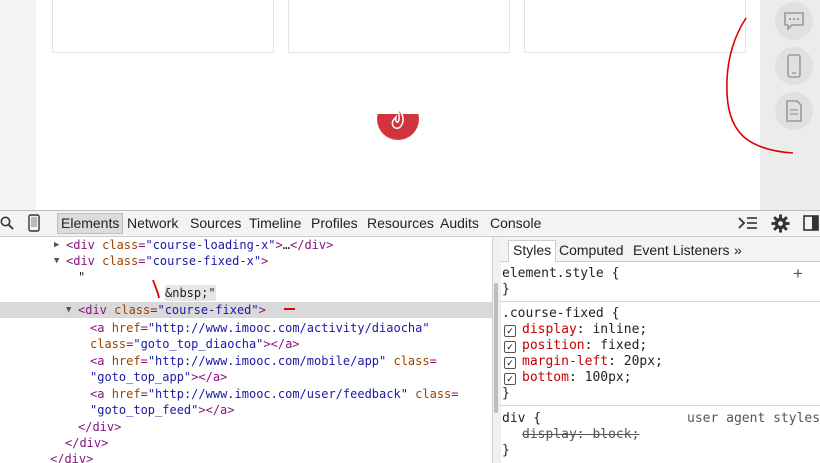 This screenshot has height=463, width=820. I want to click on more-tabs-button: », so click(738, 250).